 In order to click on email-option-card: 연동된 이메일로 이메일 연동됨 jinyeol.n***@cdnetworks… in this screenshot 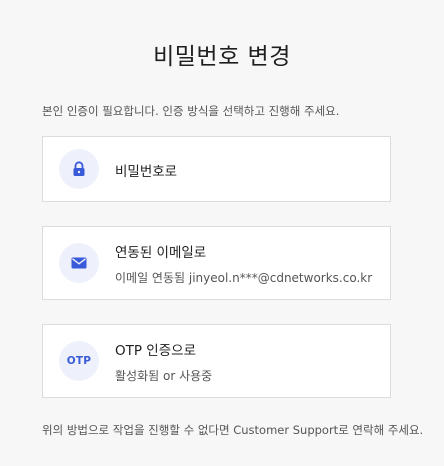, I will do `click(216, 263)`.